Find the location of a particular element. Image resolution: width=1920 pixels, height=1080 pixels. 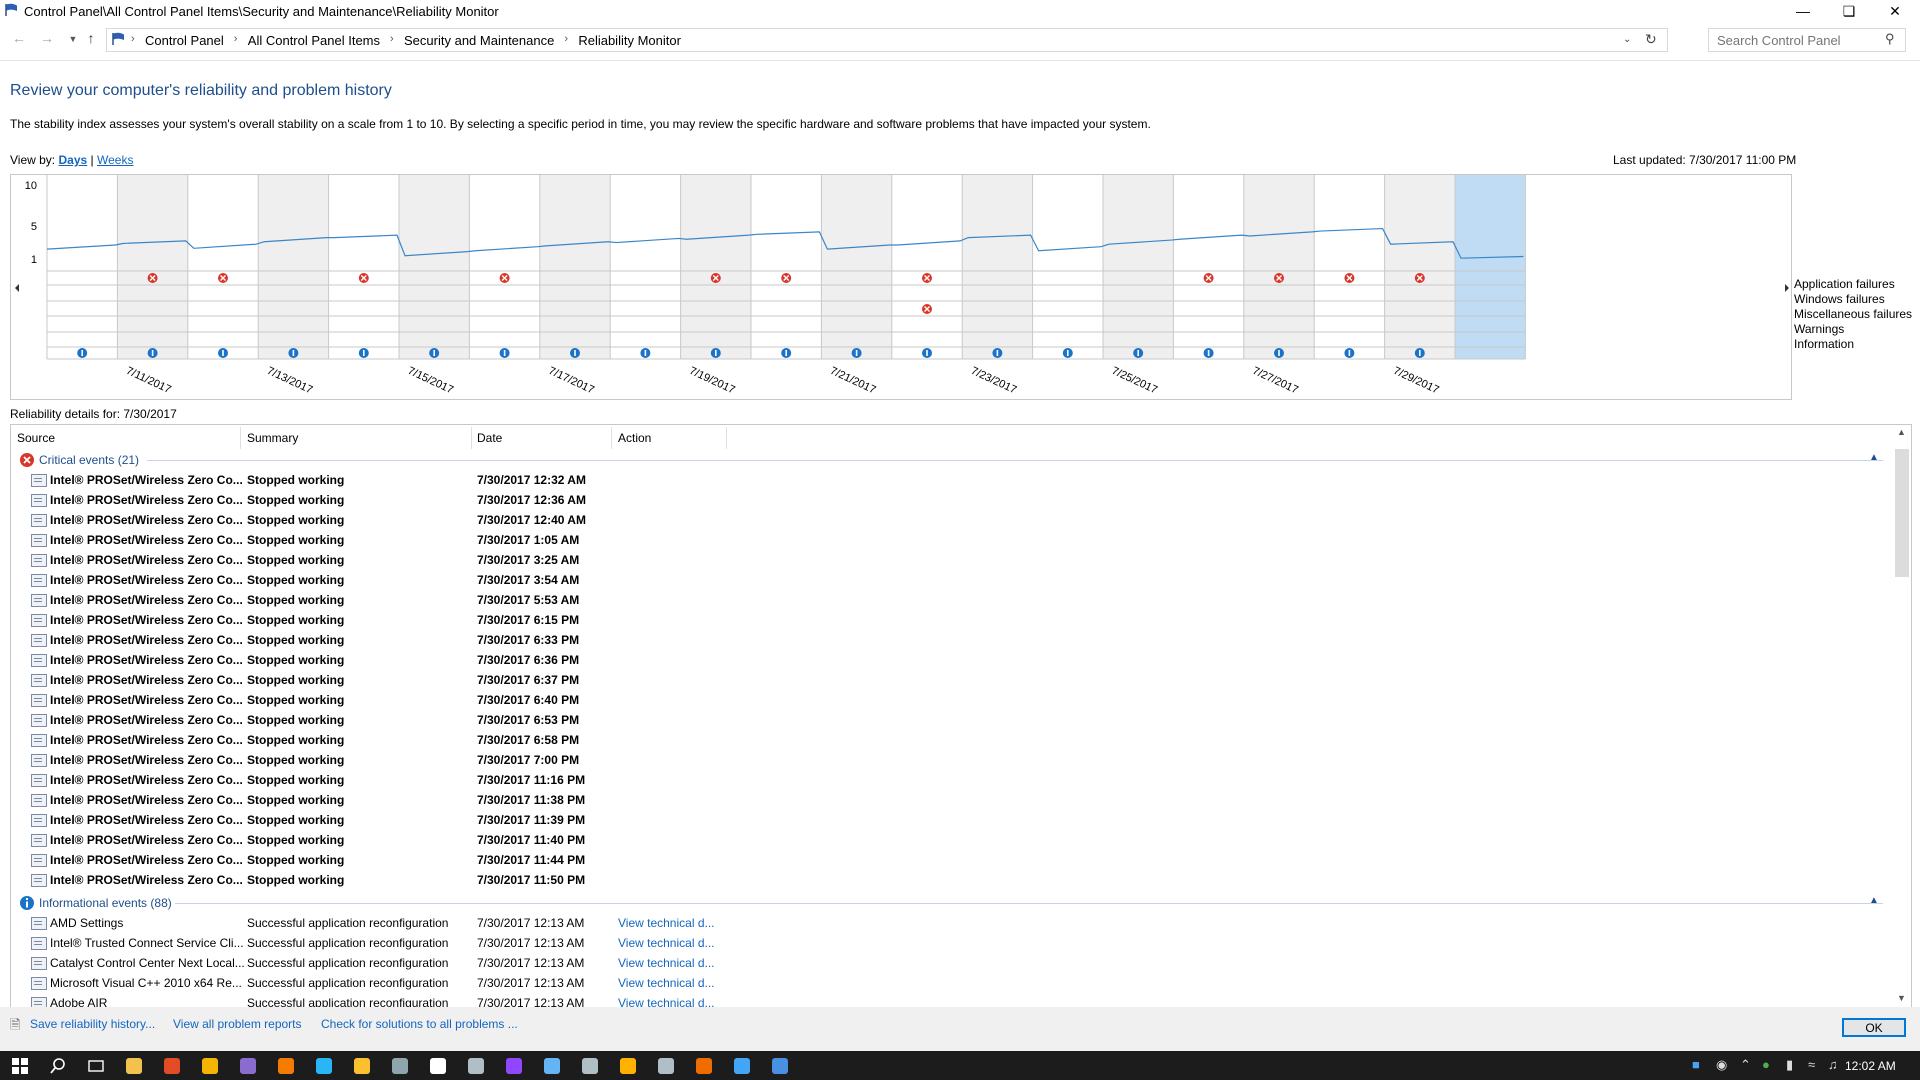

taskbar-clock: 12:02 AM is located at coordinates (1870, 1066).